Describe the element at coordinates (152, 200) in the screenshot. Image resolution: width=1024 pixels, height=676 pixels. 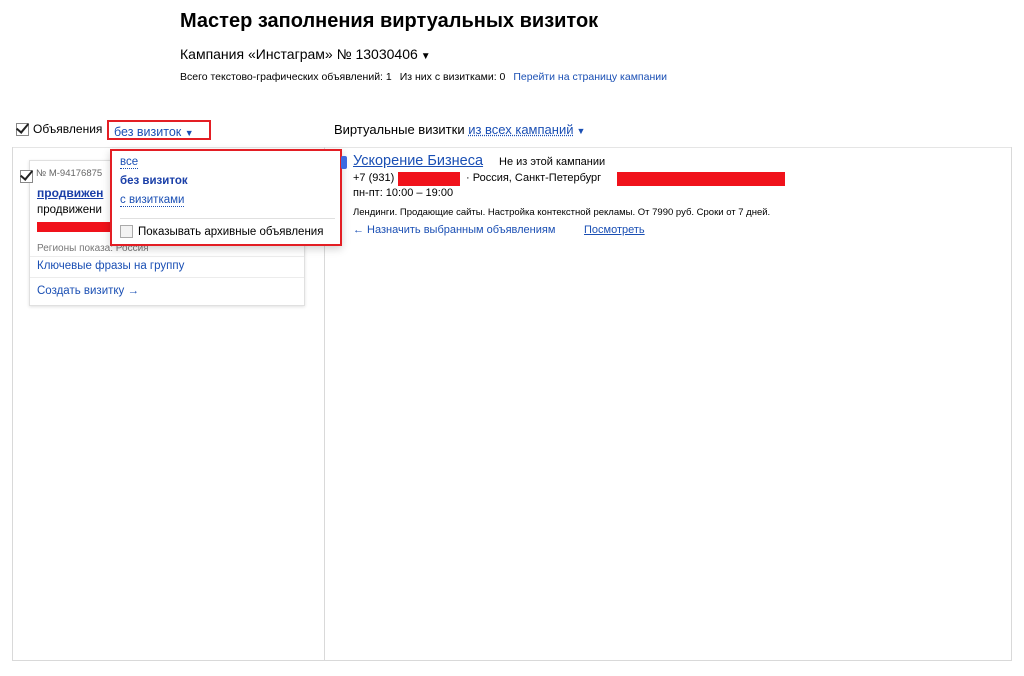
I see `filter-option-with-vcards: с визитками` at that location.